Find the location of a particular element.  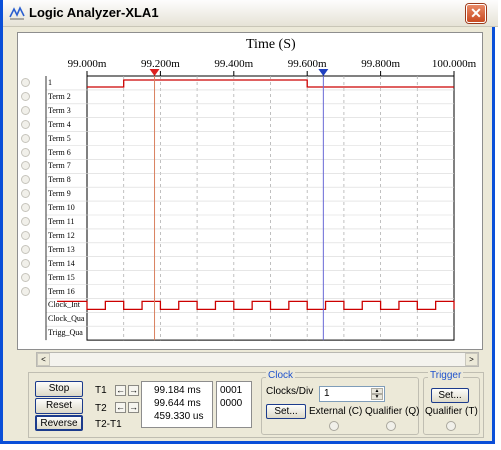

logic-analyzer-icon is located at coordinates (17, 13).